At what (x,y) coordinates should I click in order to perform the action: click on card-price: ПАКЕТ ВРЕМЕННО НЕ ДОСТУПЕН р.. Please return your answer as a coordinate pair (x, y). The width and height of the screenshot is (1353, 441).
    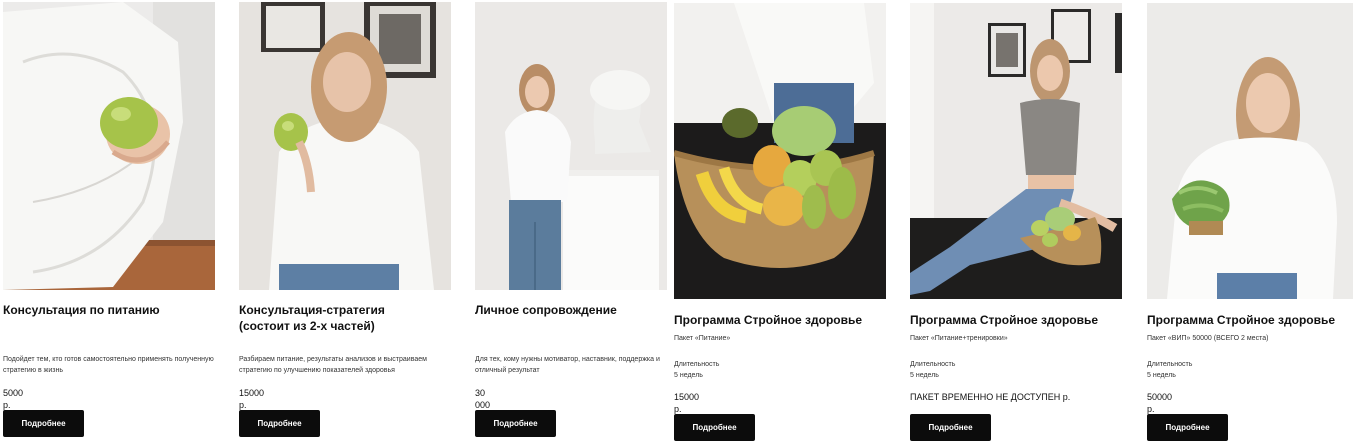
    Looking at the image, I should click on (990, 397).